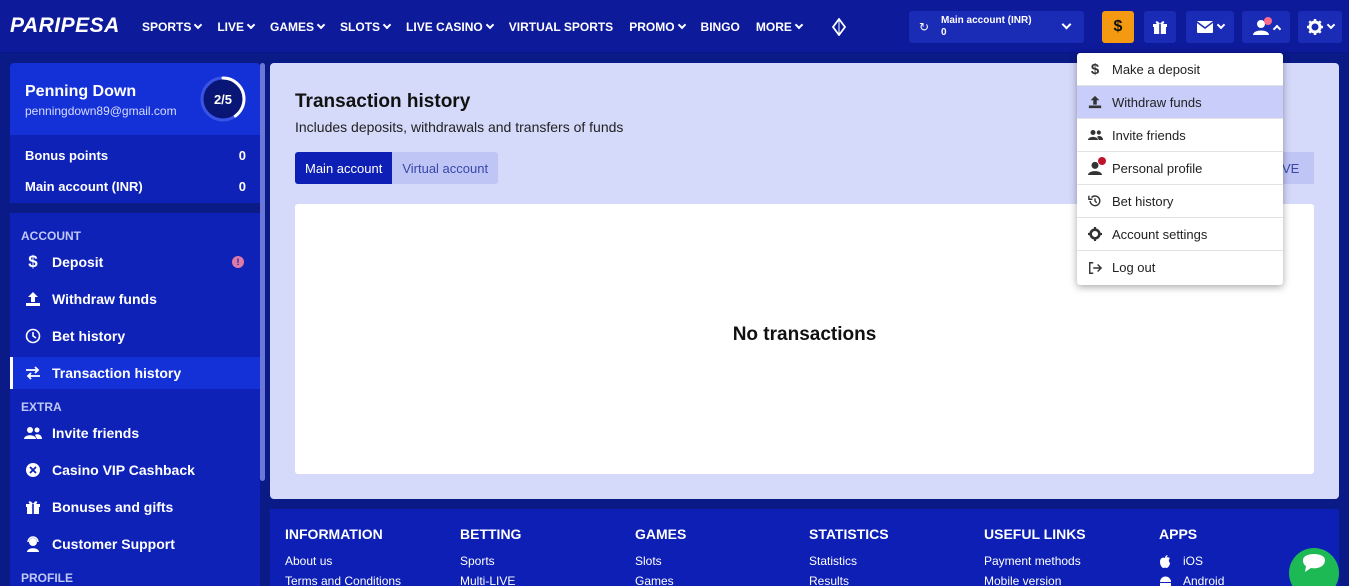 This screenshot has width=1349, height=586. What do you see at coordinates (84, 186) in the screenshot?
I see `balance-label: Main account (INR)` at bounding box center [84, 186].